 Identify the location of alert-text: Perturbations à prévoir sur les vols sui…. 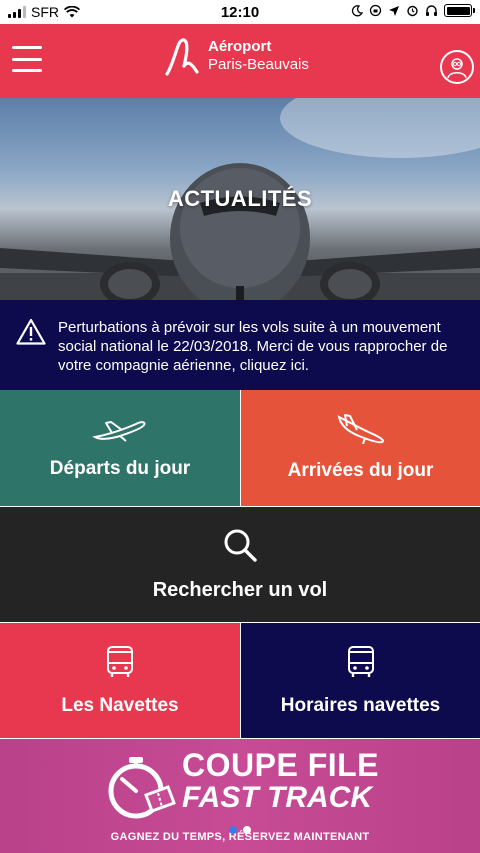
(253, 346).